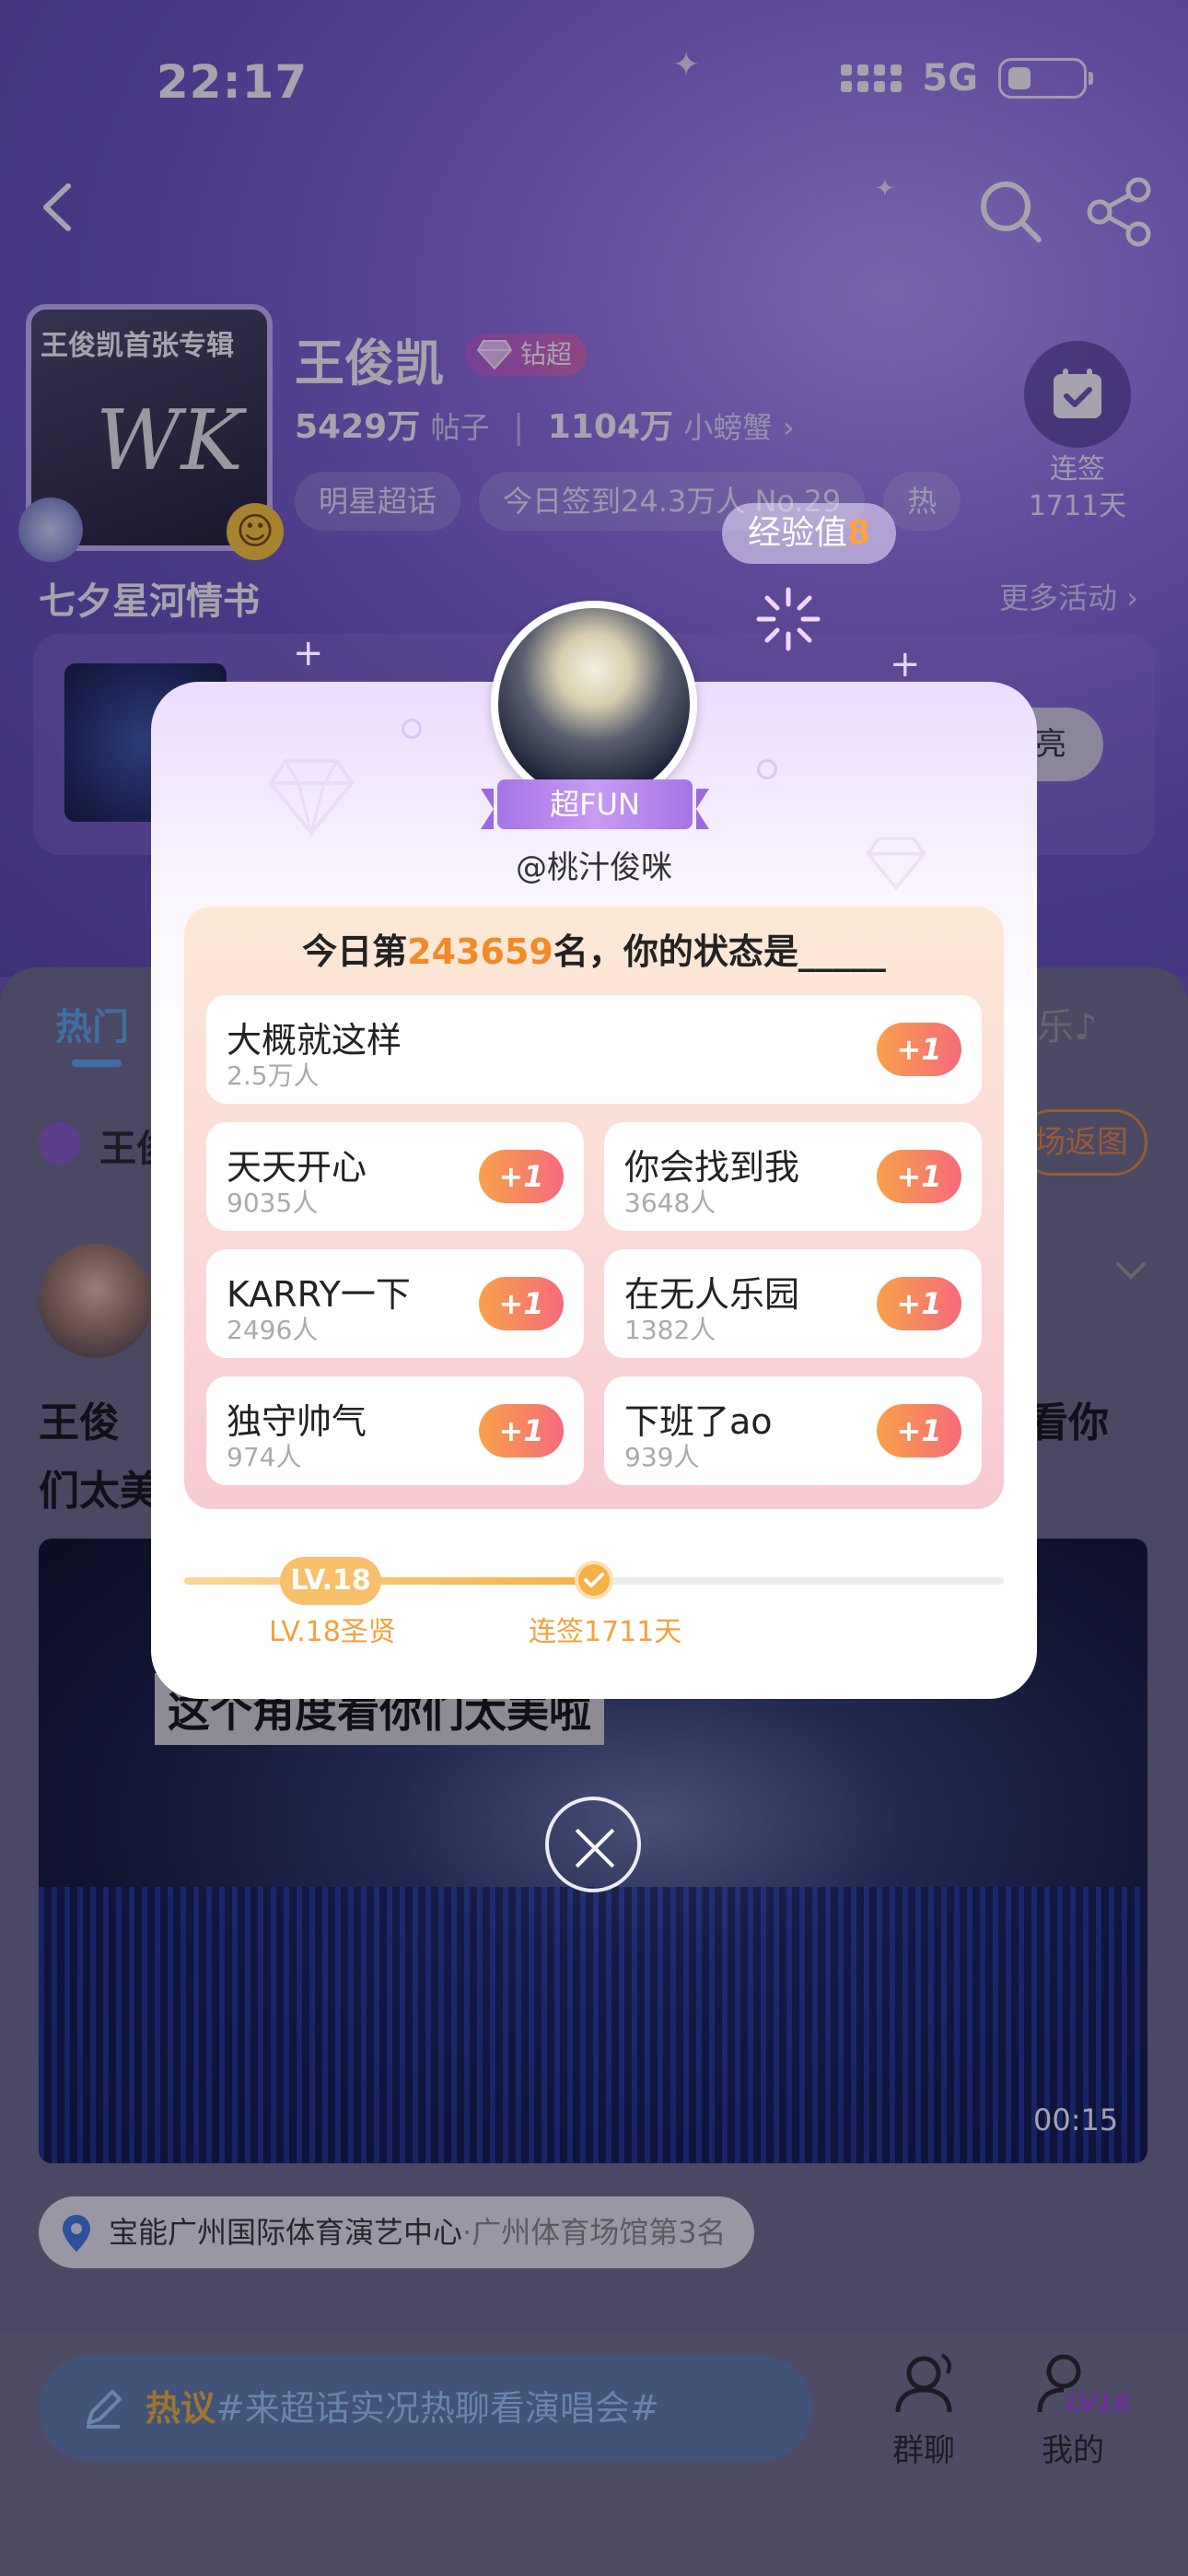 The width and height of the screenshot is (1188, 2576). I want to click on topic-stats: 5429万 帖子 | 1104万 小螃蟹 ›, so click(545, 424).